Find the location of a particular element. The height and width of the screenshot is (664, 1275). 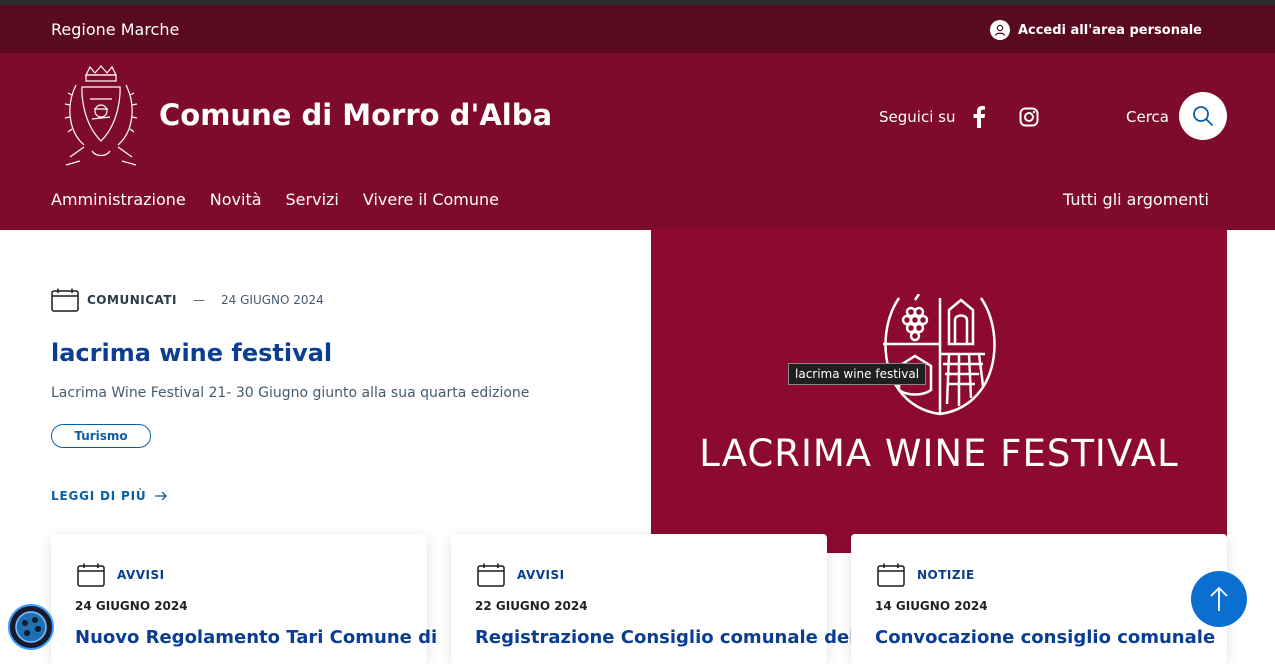

nav-item-servizi: Servizi is located at coordinates (312, 199).